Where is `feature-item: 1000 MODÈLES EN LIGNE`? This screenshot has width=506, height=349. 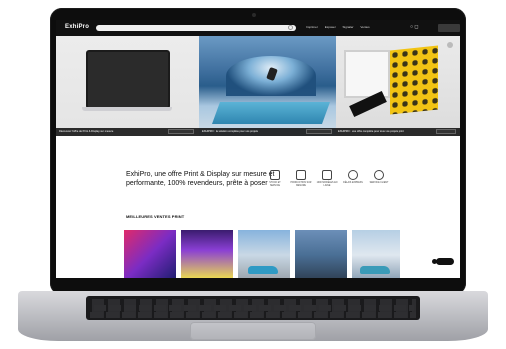 feature-item: 1000 MODÈLES EN LIGNE is located at coordinates (327, 179).